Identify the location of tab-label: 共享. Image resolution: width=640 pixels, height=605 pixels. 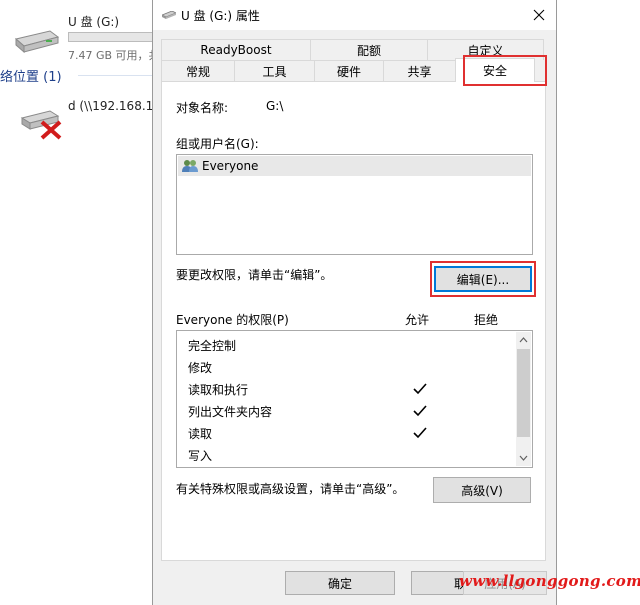
(419, 71).